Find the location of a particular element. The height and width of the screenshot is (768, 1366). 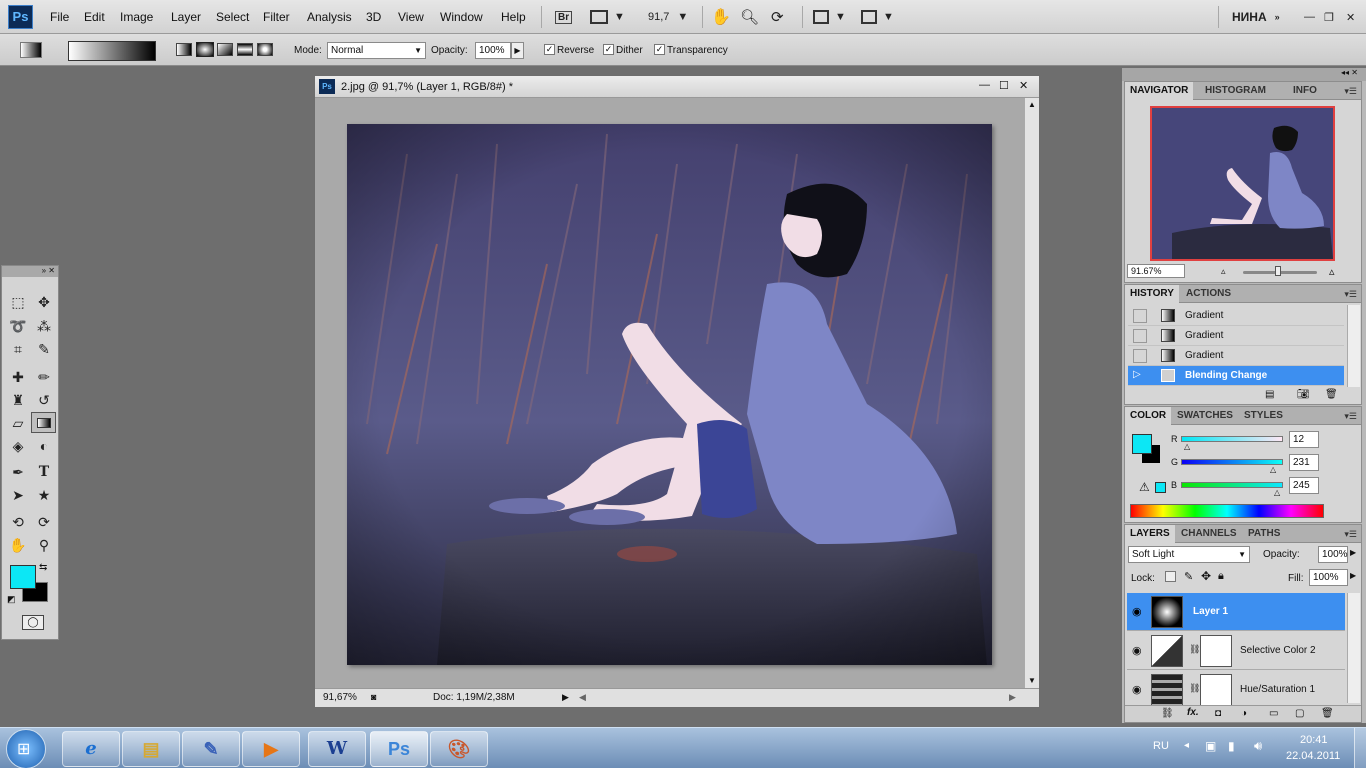

opacity-slider-icon: ▶ is located at coordinates (1353, 552).